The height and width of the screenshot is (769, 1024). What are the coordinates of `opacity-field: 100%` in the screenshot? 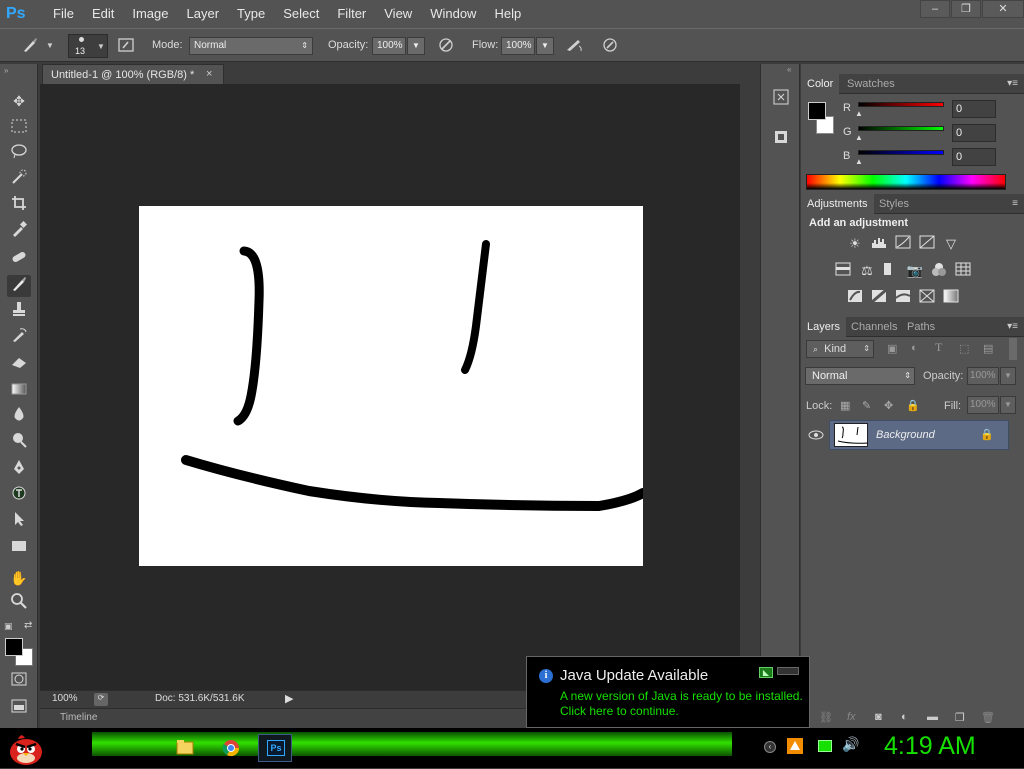 It's located at (389, 46).